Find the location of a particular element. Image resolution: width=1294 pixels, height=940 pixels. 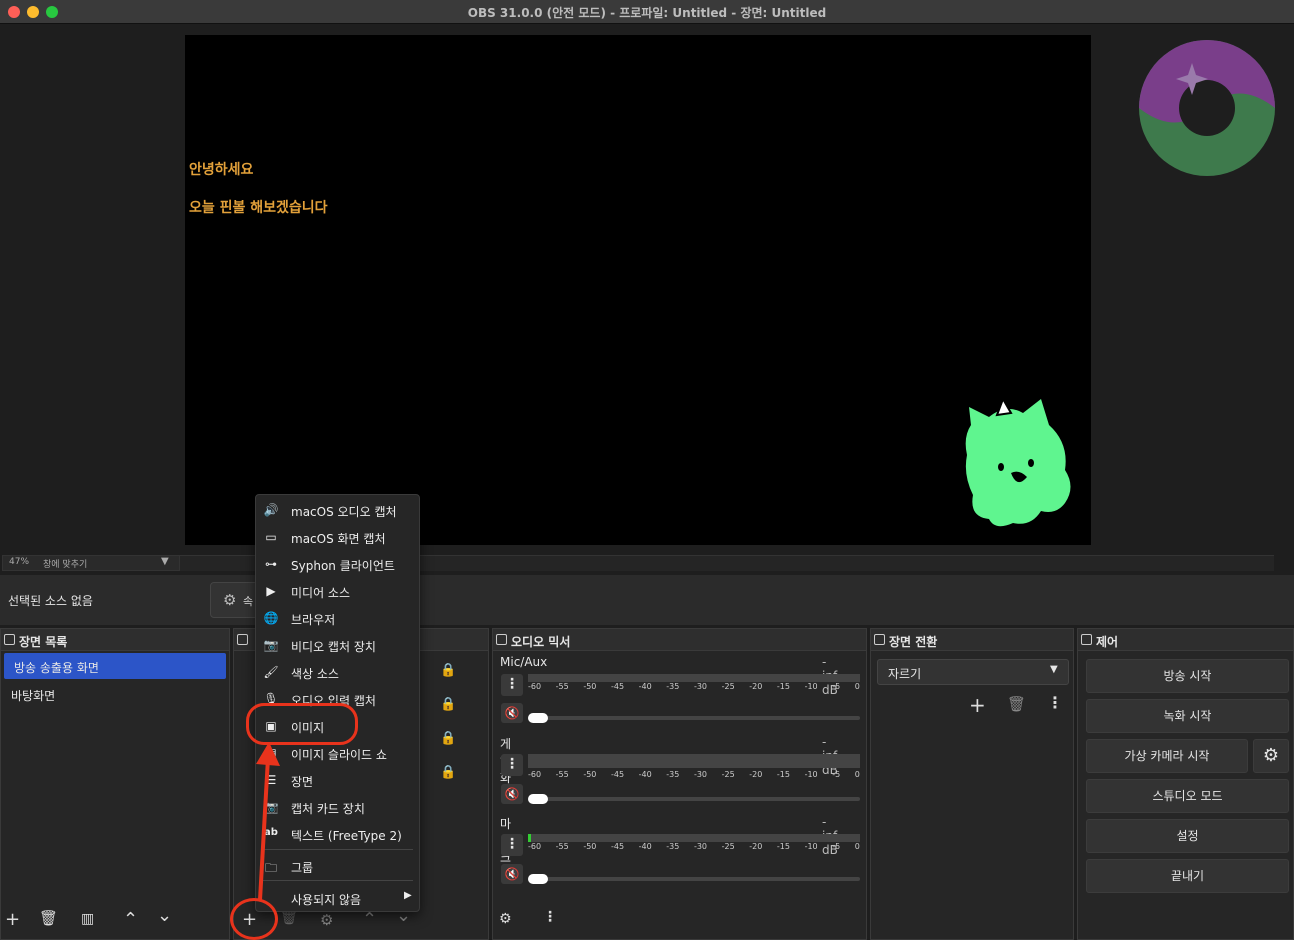

no-source-label: 선택된 소스 없음 is located at coordinates (50, 601).